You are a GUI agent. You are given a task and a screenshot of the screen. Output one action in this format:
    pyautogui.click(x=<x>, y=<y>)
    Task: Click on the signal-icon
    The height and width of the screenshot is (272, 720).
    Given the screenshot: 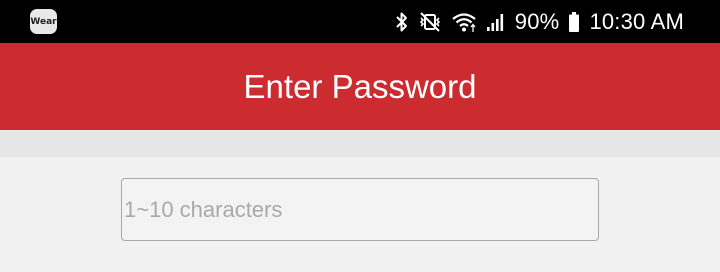 What is the action you would take?
    pyautogui.click(x=496, y=22)
    